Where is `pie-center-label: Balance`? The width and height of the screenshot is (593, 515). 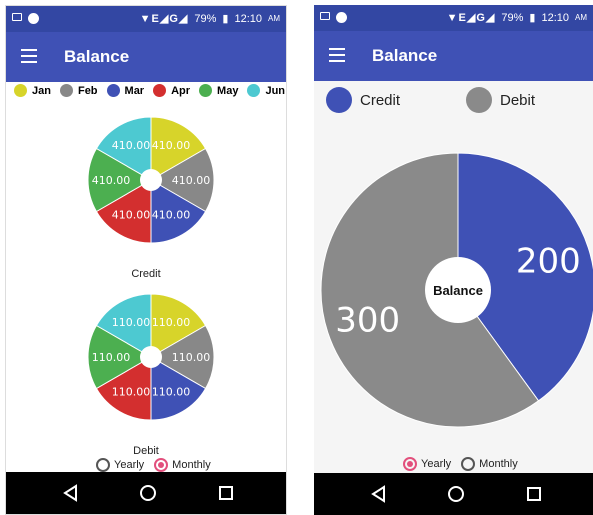
pie-center-label: Balance is located at coordinates (458, 290).